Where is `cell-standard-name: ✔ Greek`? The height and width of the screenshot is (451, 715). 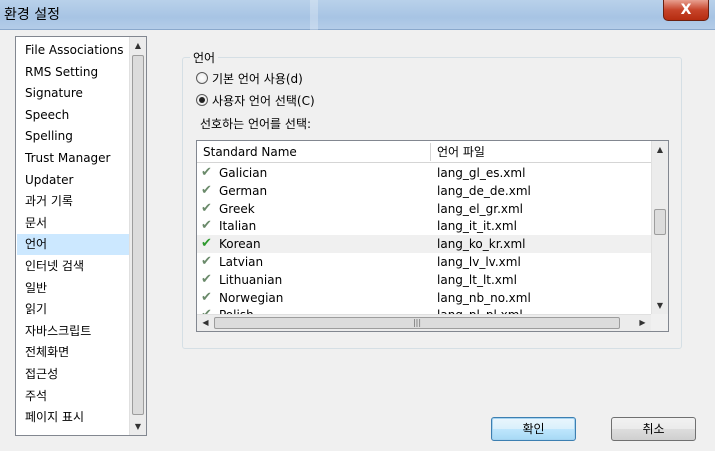 cell-standard-name: ✔ Greek is located at coordinates (228, 209).